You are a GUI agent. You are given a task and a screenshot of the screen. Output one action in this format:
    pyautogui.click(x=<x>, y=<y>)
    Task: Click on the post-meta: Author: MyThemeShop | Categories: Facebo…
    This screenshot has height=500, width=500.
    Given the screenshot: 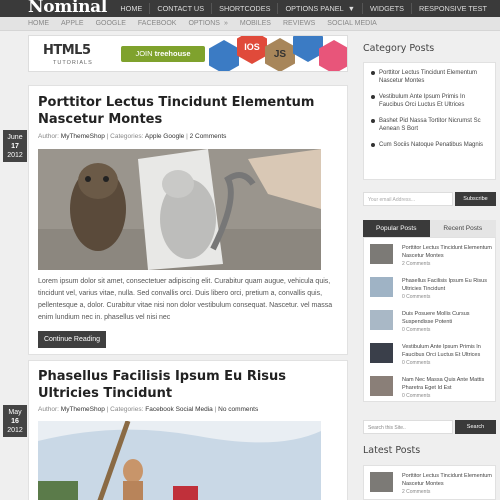 What is the action you would take?
    pyautogui.click(x=148, y=409)
    